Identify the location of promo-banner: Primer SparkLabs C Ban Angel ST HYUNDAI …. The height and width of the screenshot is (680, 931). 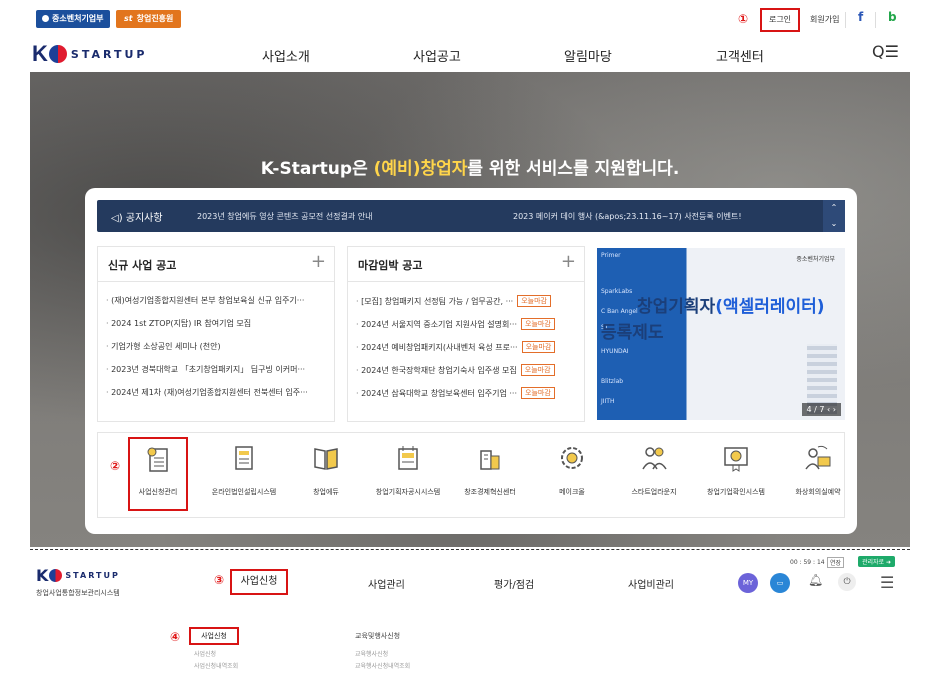
(721, 334).